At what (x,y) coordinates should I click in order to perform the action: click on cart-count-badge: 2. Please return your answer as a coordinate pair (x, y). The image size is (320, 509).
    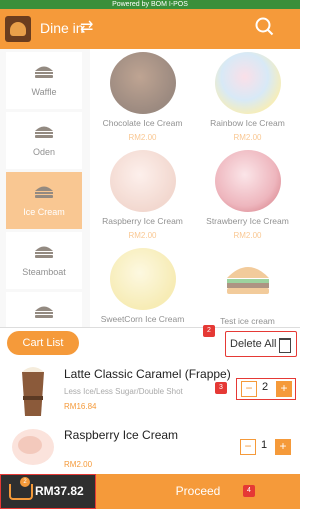
    Looking at the image, I should click on (25, 482).